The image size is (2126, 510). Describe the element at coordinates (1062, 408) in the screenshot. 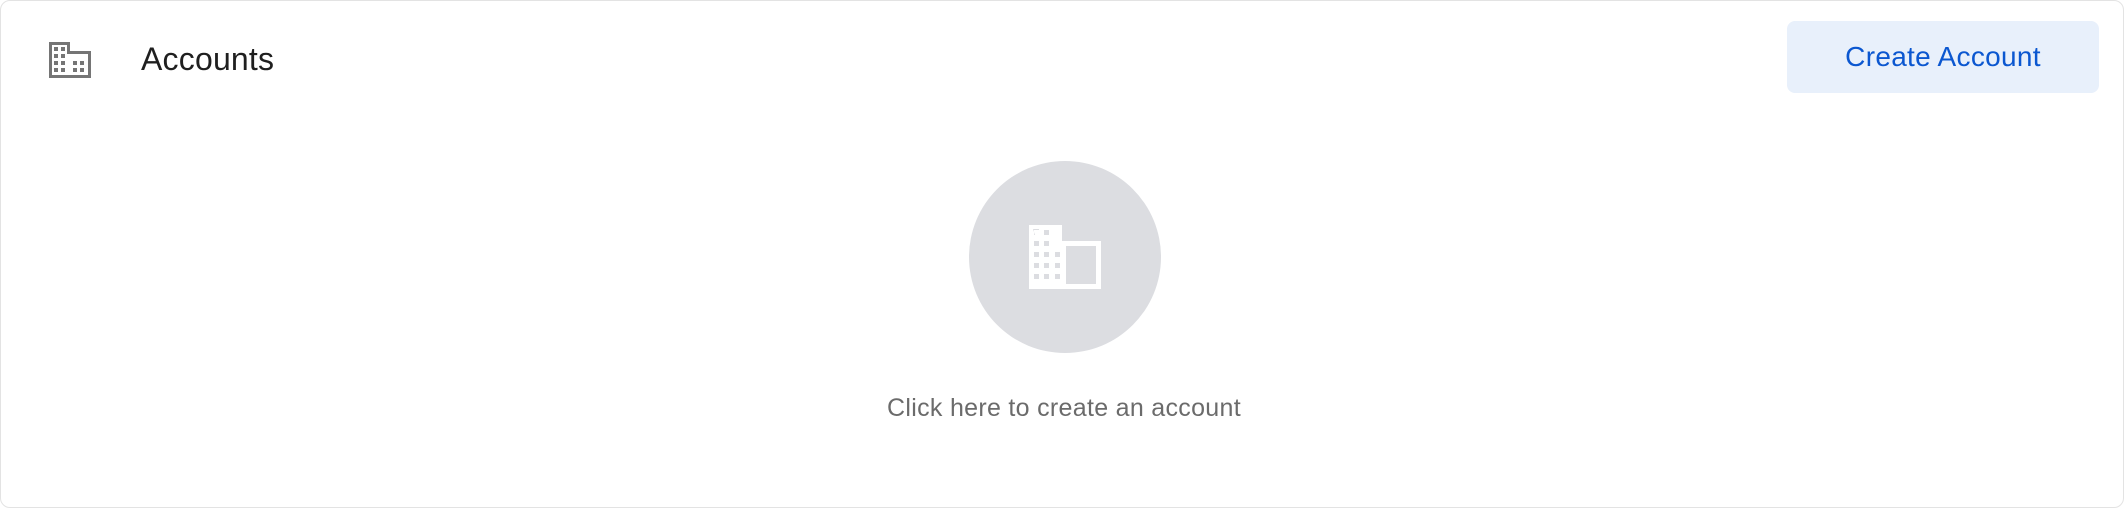

I see `empty-state-message: Click here to create an account` at that location.